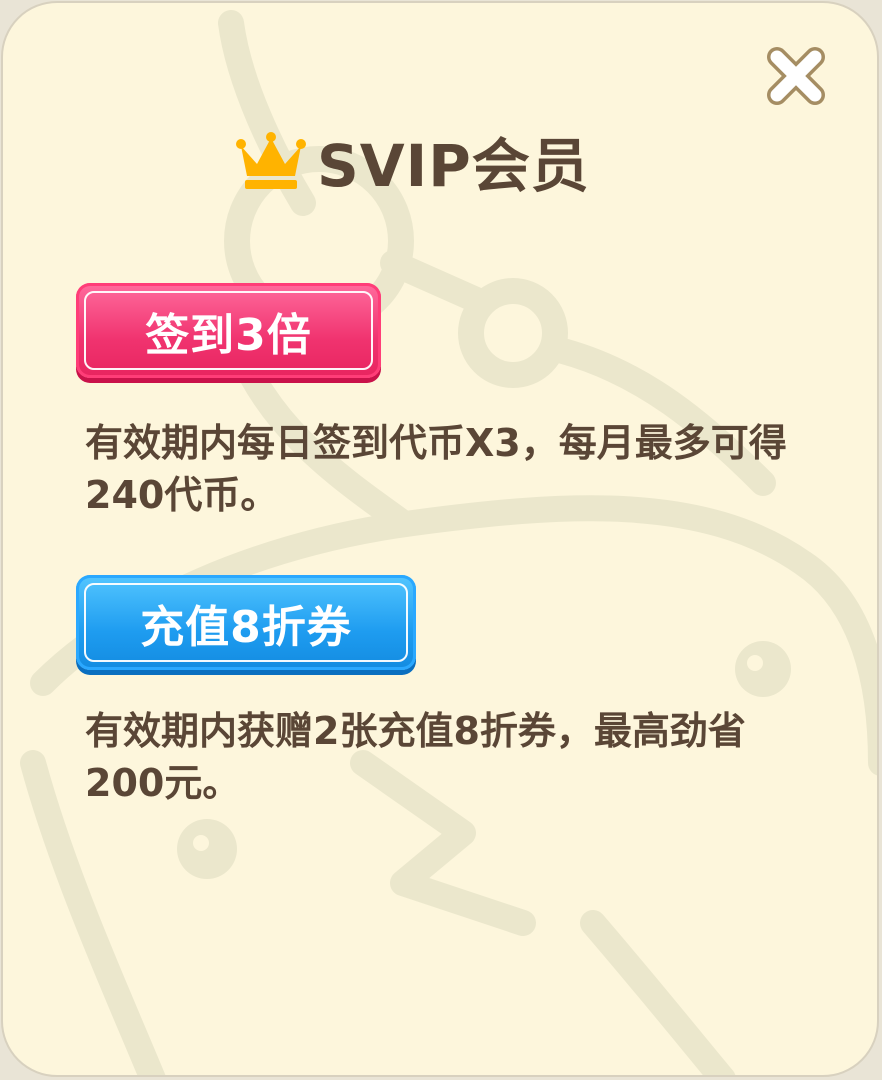 This screenshot has height=1080, width=882. I want to click on crown-icon, so click(271, 160).